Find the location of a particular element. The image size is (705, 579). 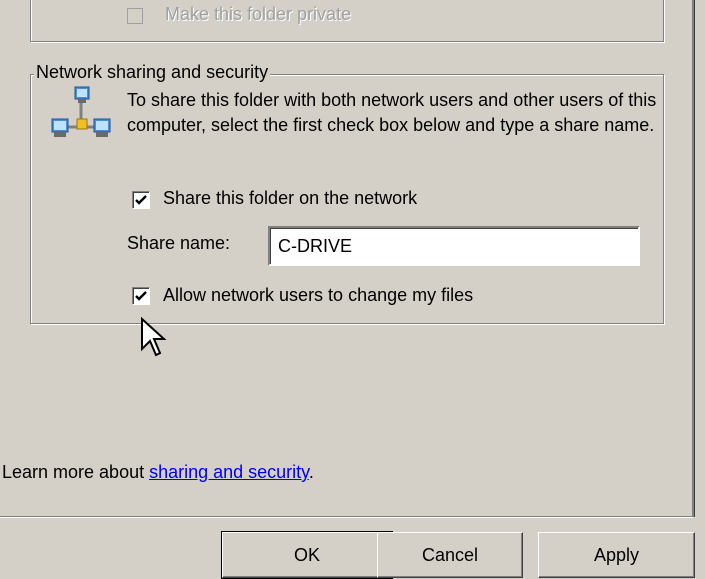

learn-more-suffix: . is located at coordinates (311, 472).